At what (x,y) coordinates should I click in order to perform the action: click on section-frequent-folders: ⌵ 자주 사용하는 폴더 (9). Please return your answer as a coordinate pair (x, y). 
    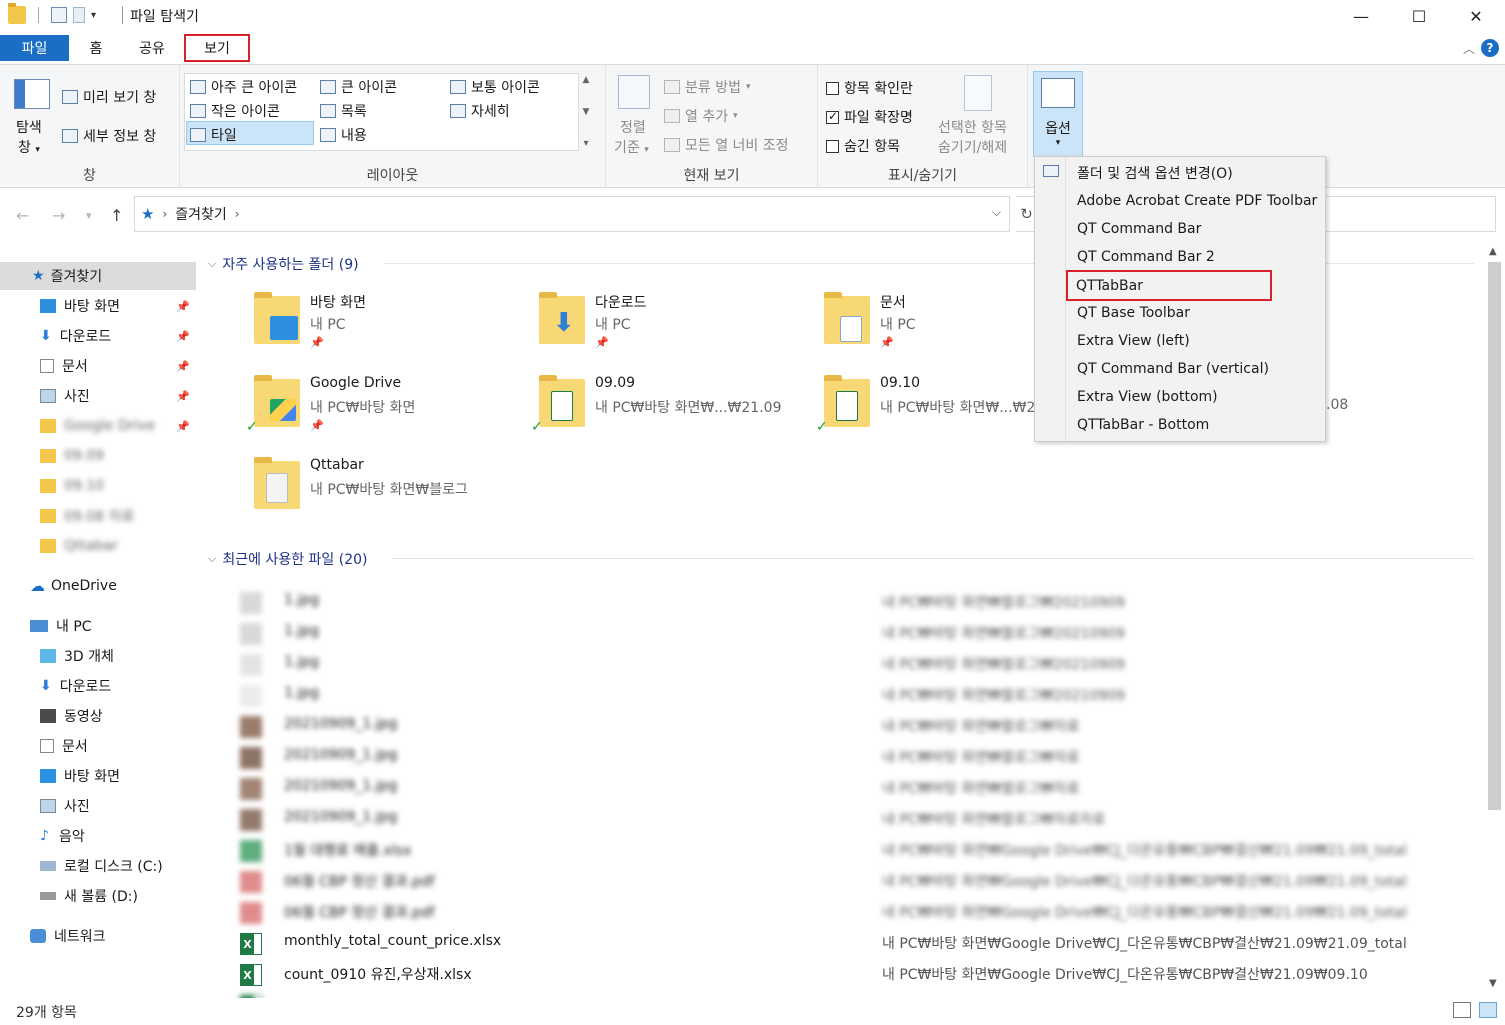
    Looking at the image, I should click on (283, 264).